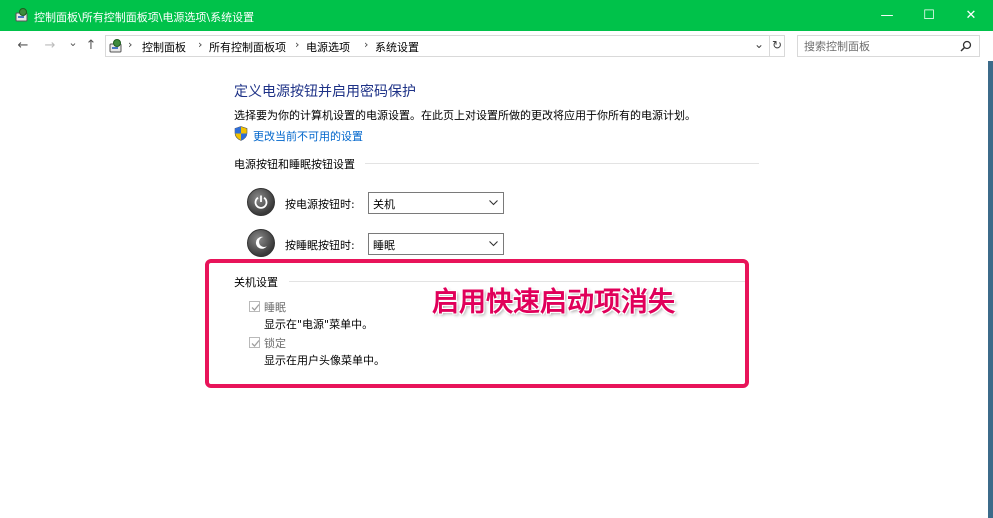  Describe the element at coordinates (384, 245) in the screenshot. I see `select-value: 睡眠` at that location.